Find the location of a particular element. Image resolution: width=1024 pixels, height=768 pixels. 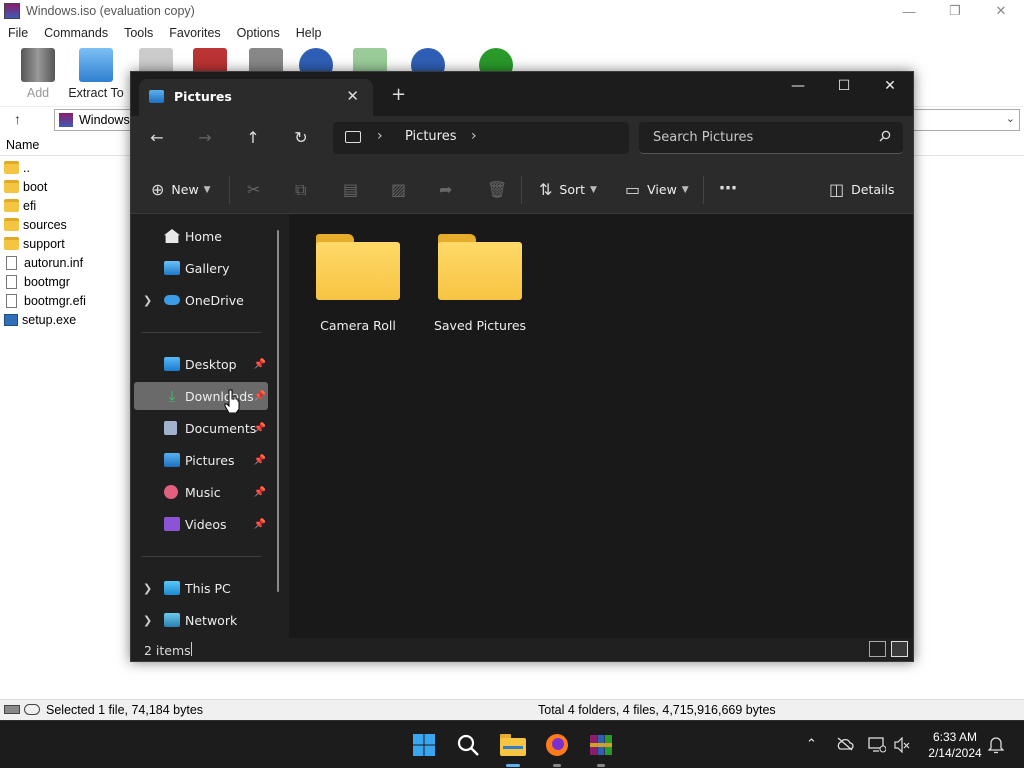

desktop-icon is located at coordinates (172, 364).